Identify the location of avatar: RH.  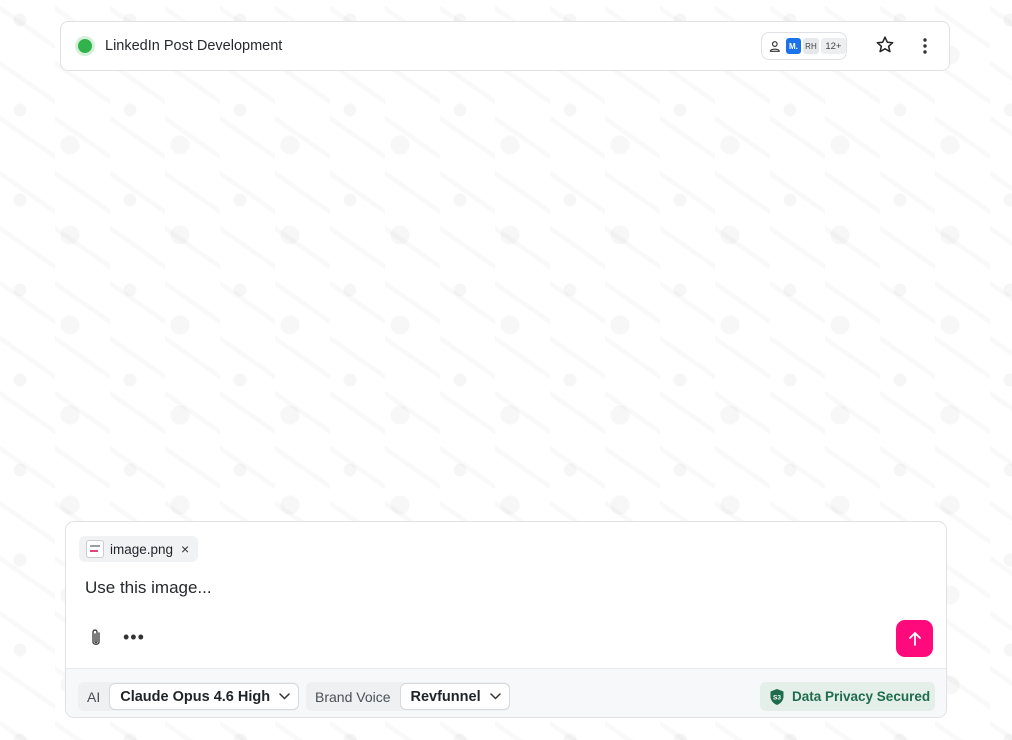
(811, 46).